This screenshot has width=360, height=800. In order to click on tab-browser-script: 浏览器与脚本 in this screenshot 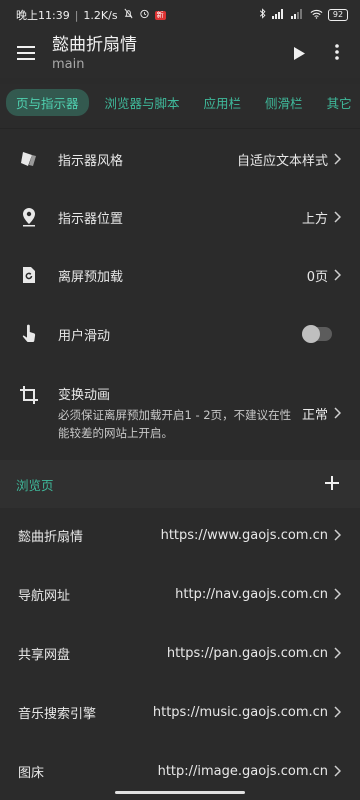, I will do `click(142, 102)`.